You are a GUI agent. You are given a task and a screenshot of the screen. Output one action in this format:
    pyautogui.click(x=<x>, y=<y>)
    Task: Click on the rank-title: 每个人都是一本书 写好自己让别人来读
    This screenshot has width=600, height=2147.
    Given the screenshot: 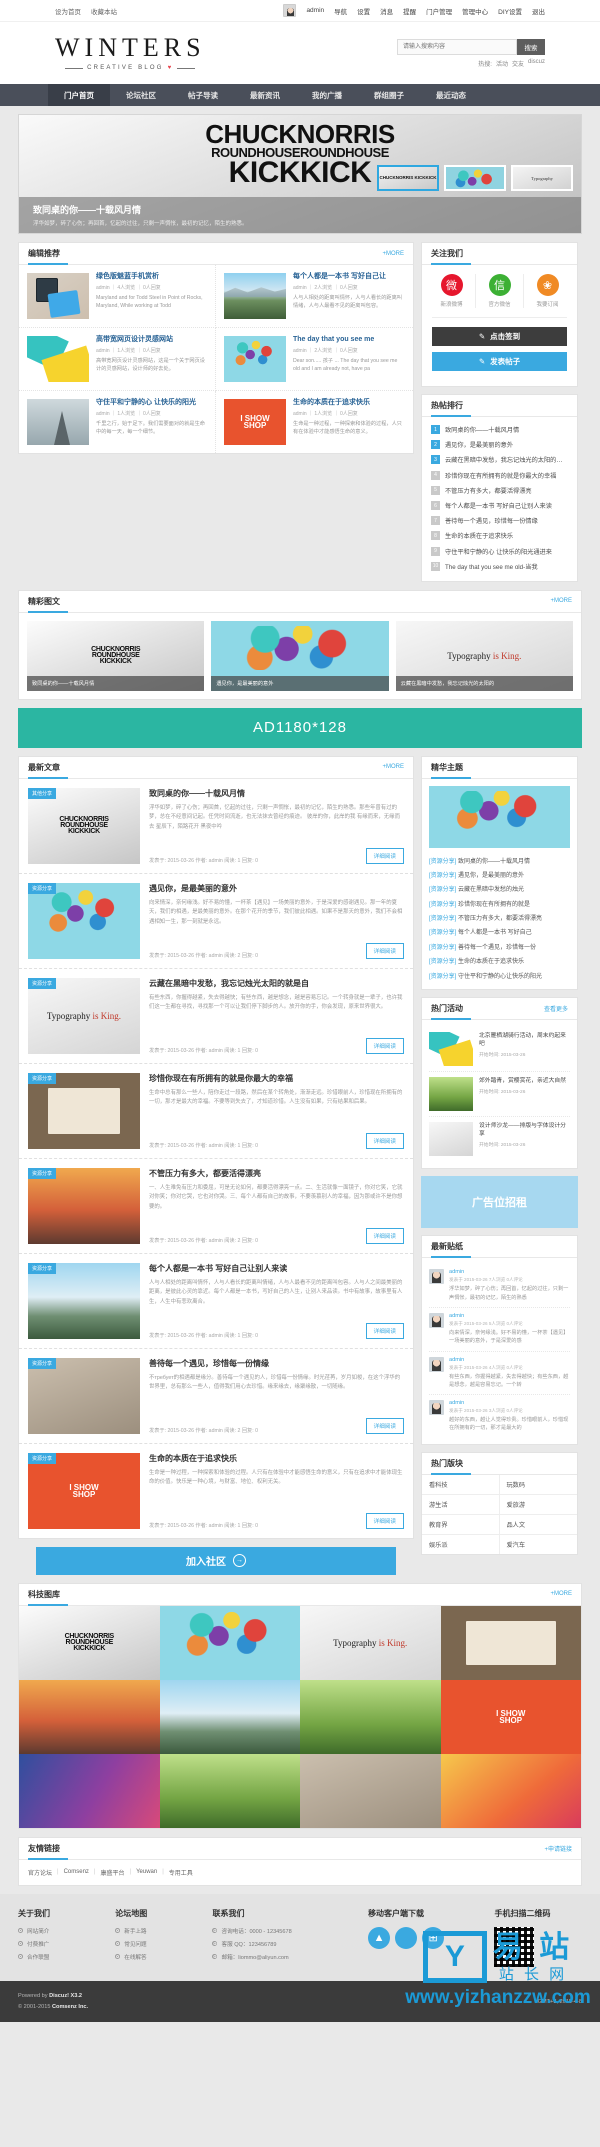 What is the action you would take?
    pyautogui.click(x=498, y=505)
    